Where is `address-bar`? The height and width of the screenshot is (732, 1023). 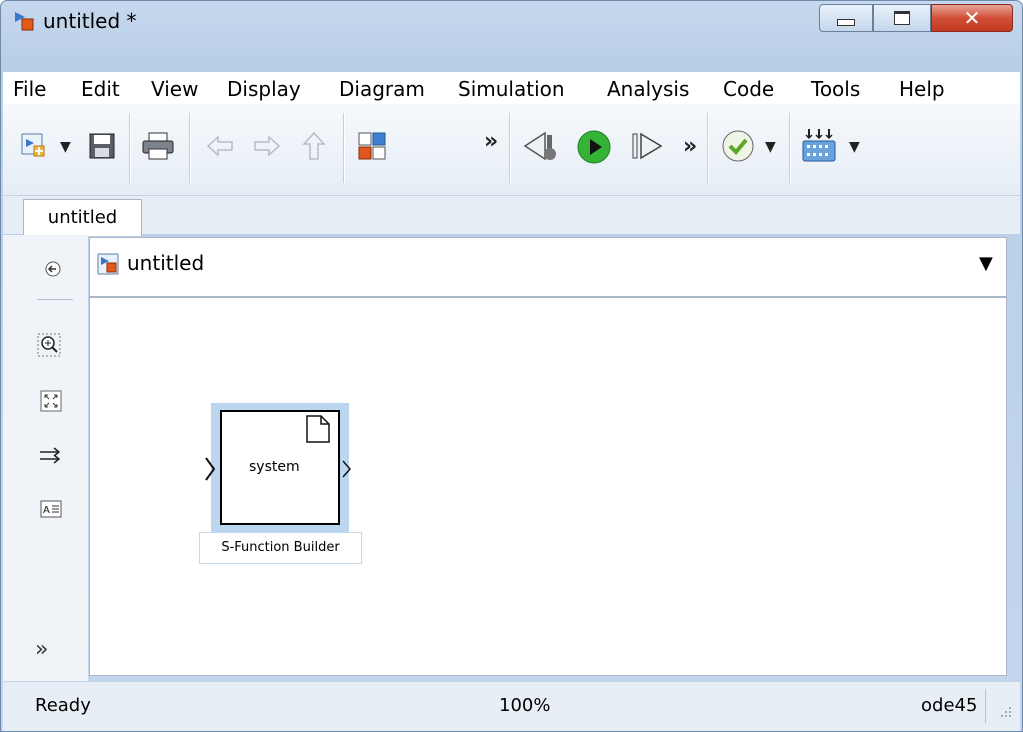
address-bar is located at coordinates (548, 267).